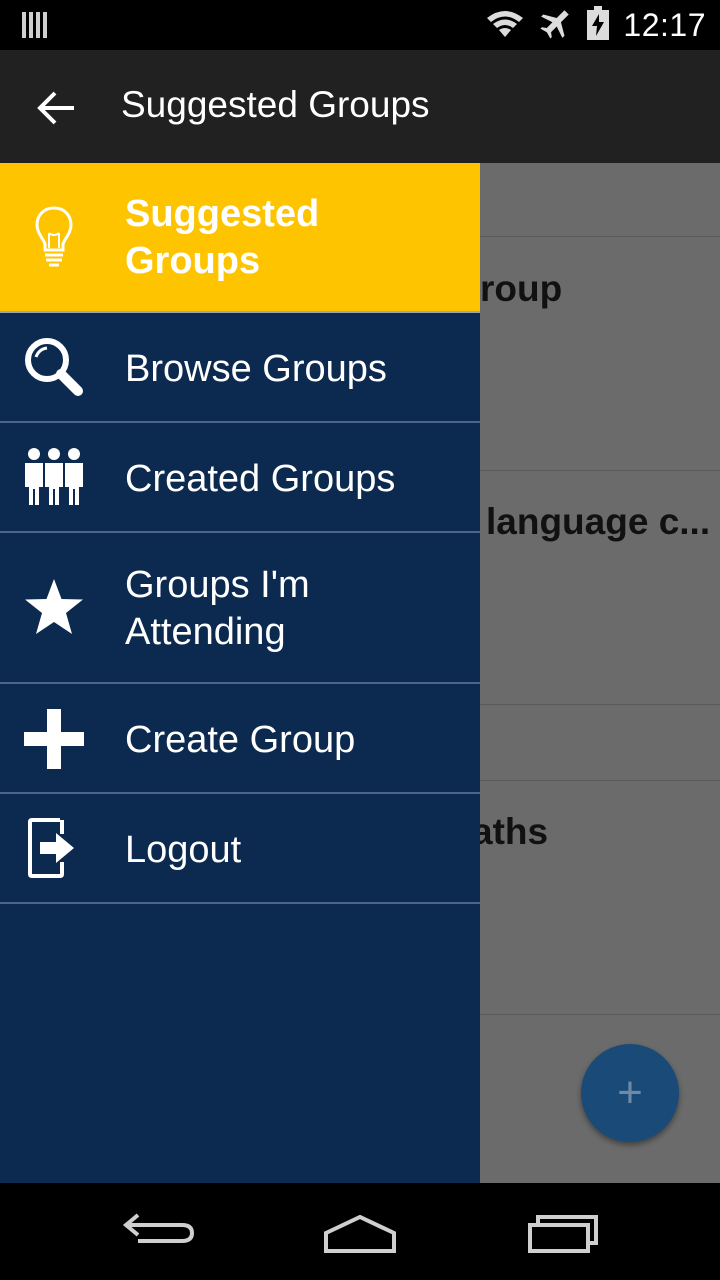 The image size is (720, 1280). Describe the element at coordinates (222, 237) in the screenshot. I see `drawer-item-label: Suggested Groups` at that location.